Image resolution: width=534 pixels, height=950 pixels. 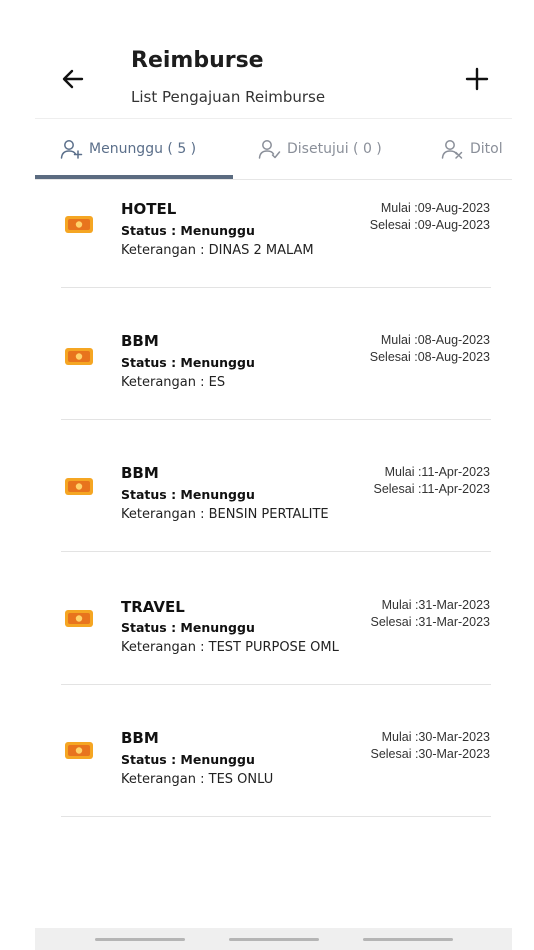 I want to click on item-note: Keterangan : ES, so click(x=173, y=382).